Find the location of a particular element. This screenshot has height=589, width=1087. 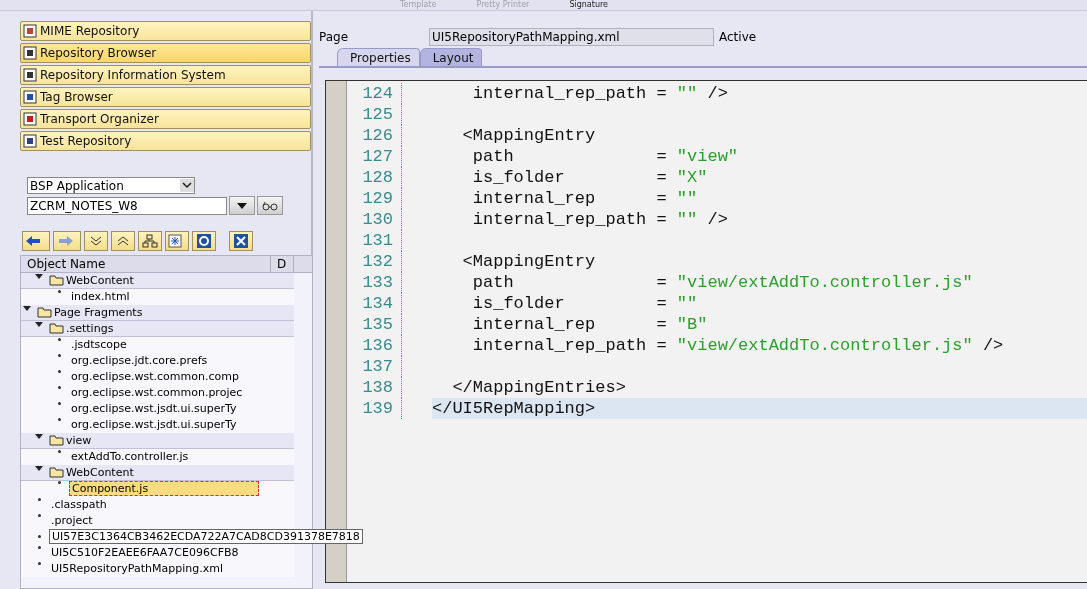

expand-button is located at coordinates (96, 241).